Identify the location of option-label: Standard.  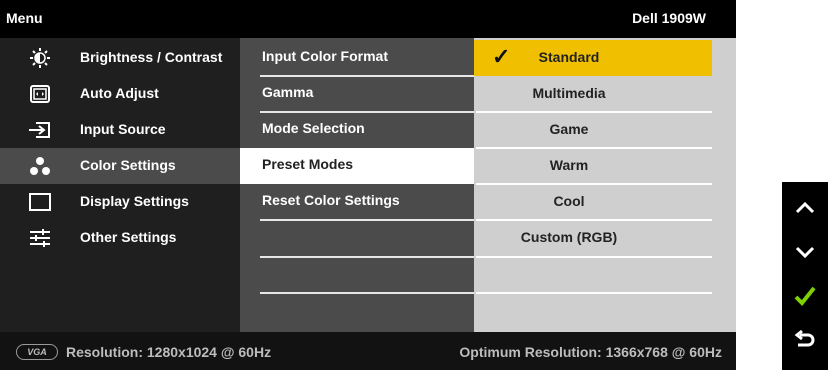
(569, 57).